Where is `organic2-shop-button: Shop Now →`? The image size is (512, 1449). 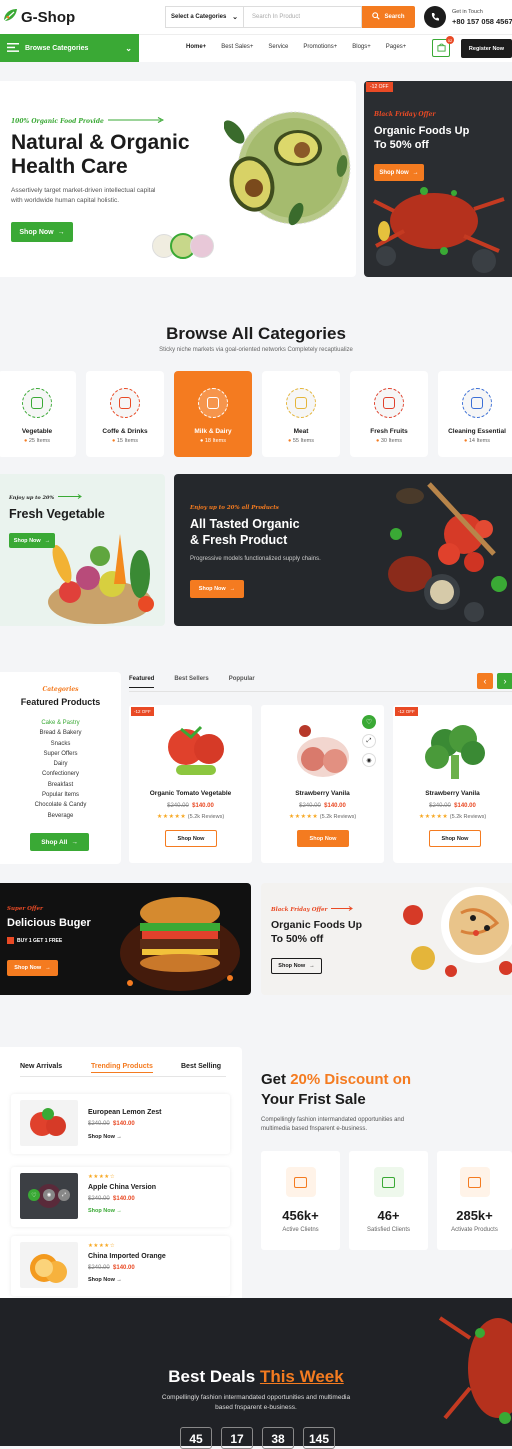
organic2-shop-button: Shop Now → is located at coordinates (296, 966).